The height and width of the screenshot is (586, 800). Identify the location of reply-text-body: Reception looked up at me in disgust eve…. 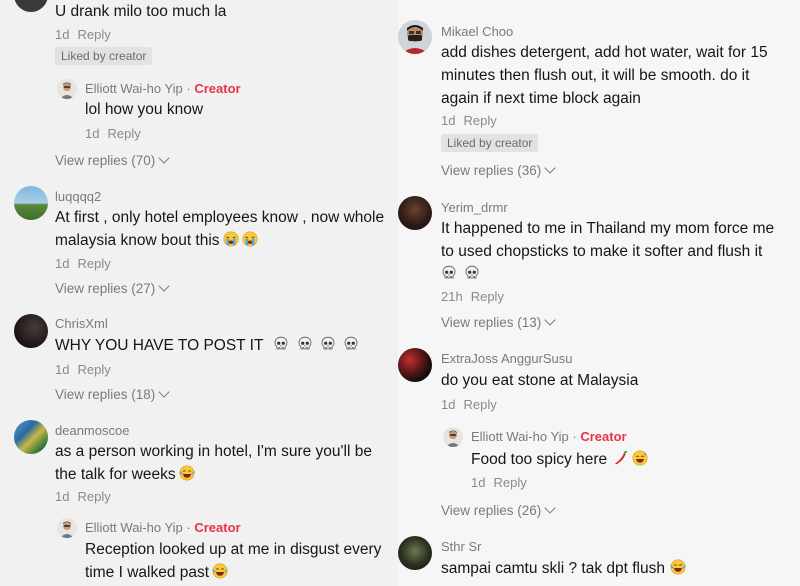
(233, 561).